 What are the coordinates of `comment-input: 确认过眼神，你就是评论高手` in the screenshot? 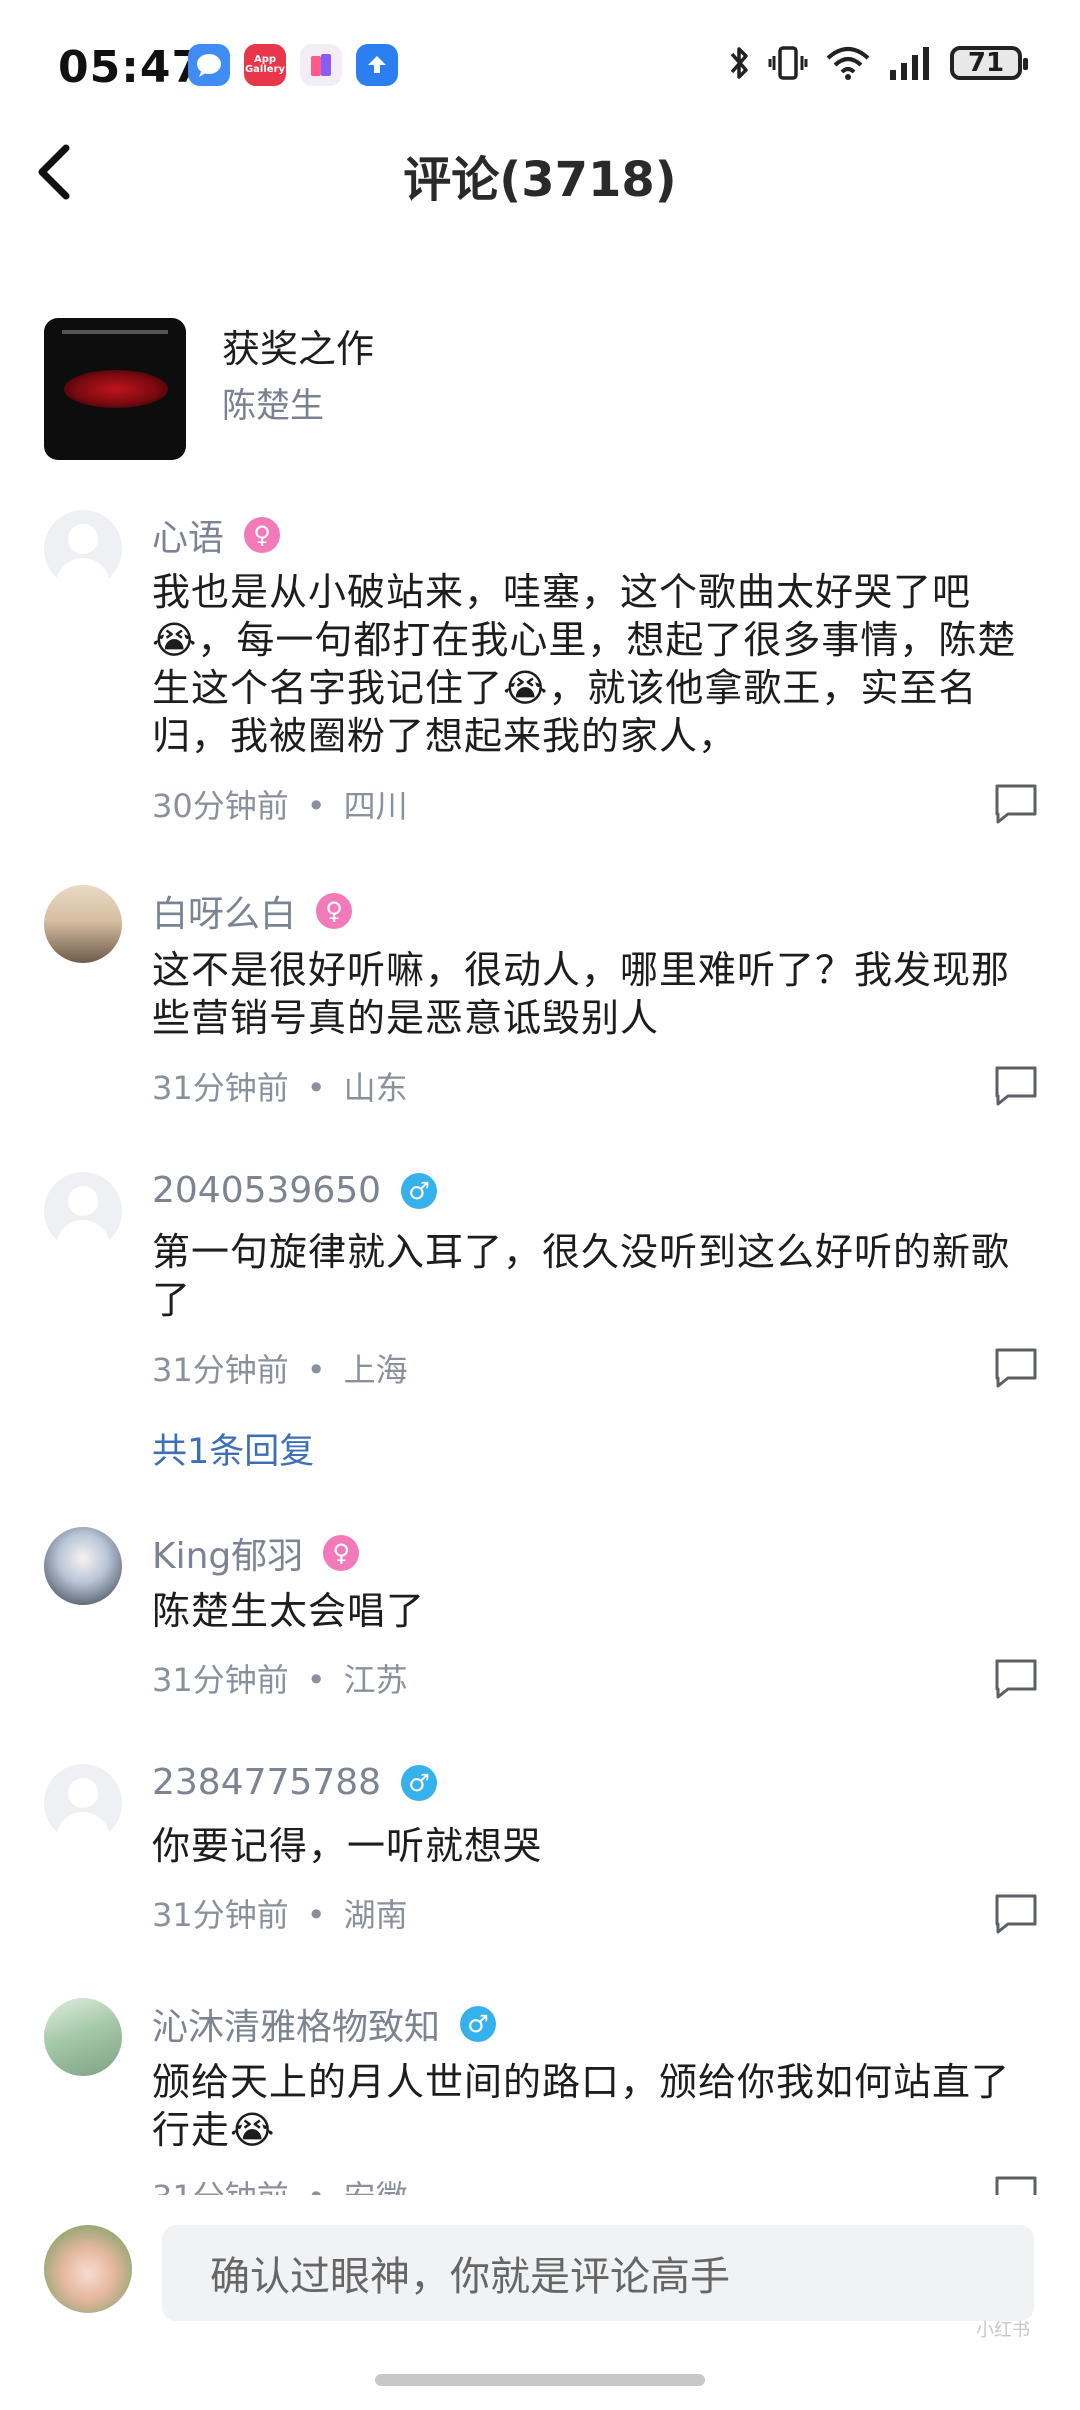 It's located at (598, 2273).